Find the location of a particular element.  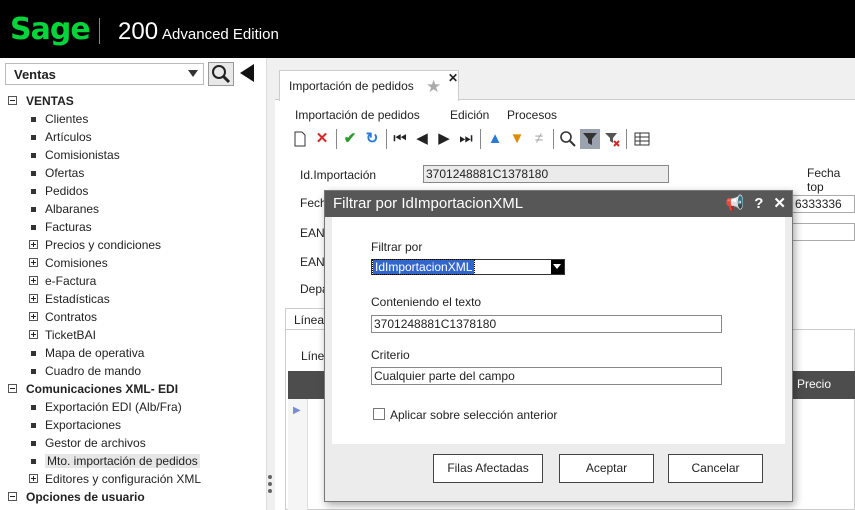

save-check-icon: ✔ is located at coordinates (350, 139).